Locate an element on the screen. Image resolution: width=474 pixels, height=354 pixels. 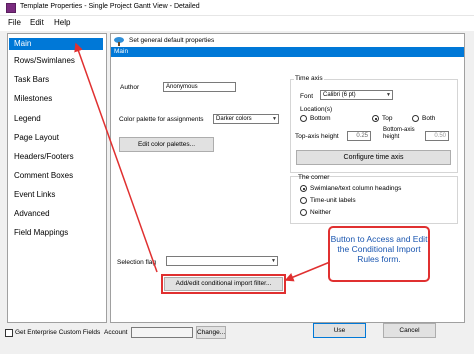
arrow-to-main is located at coordinates (116, 157).